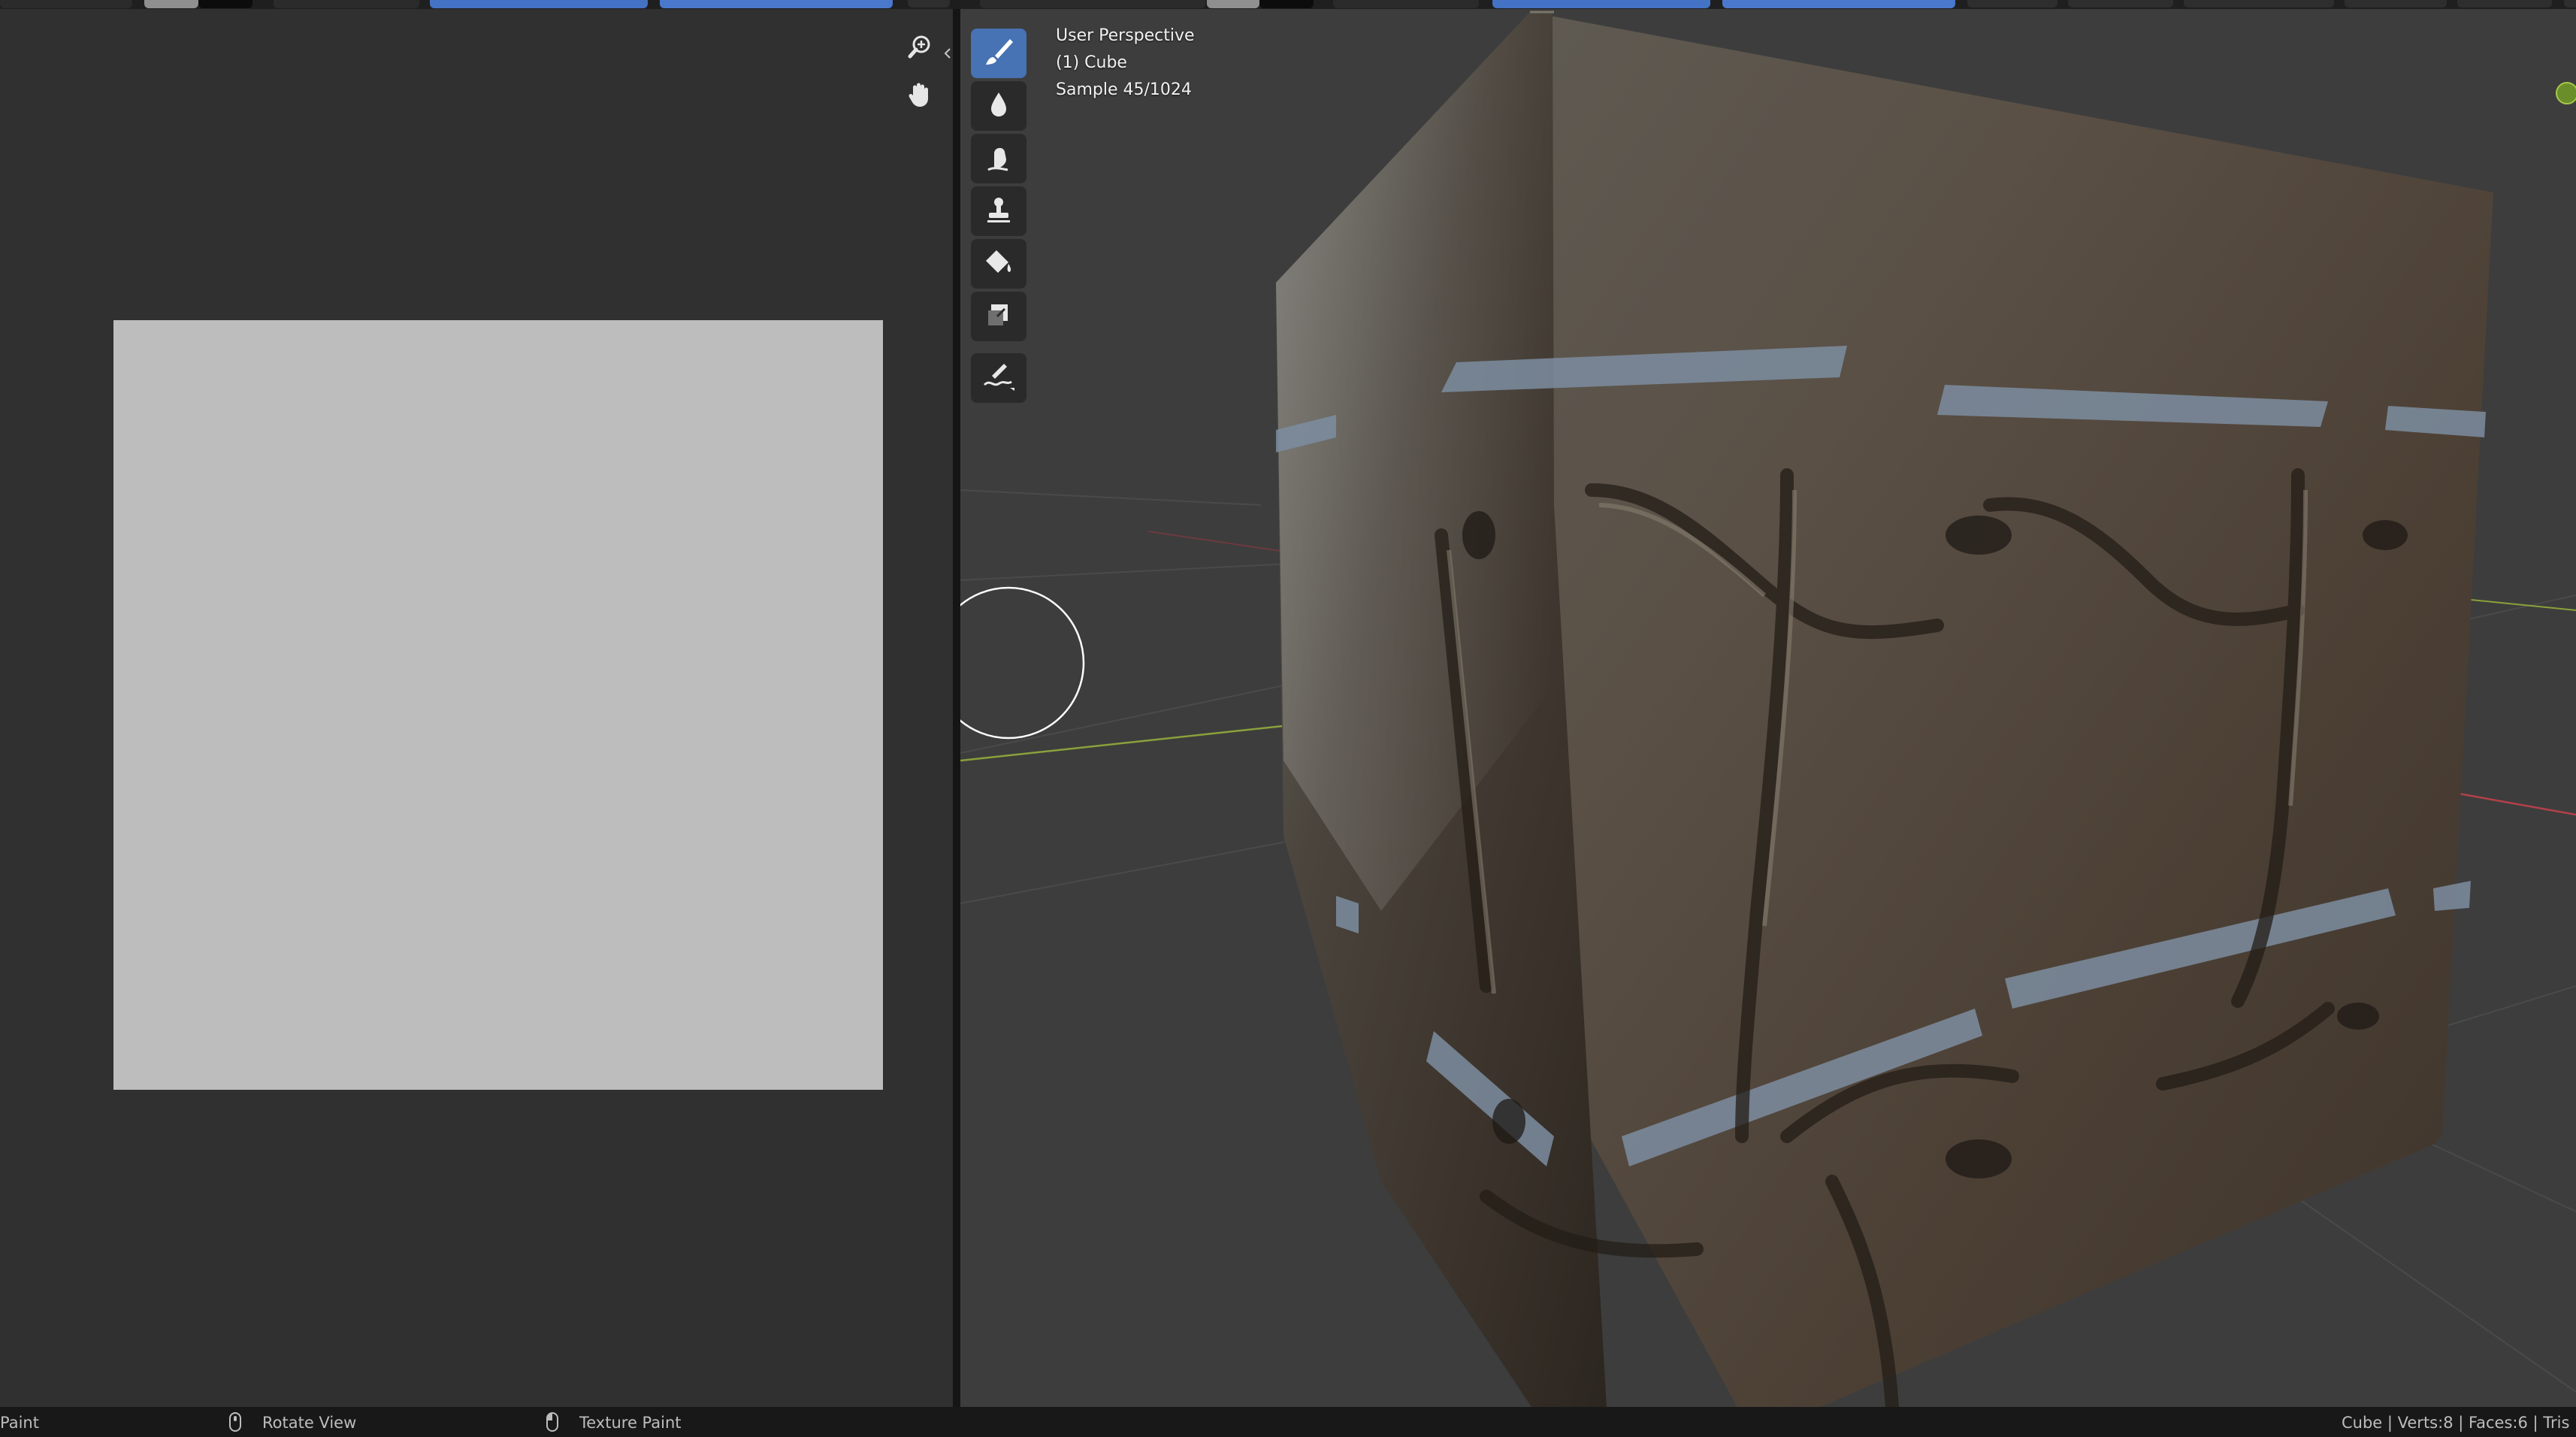  Describe the element at coordinates (1023, 663) in the screenshot. I see `brush-cursor-circle` at that location.